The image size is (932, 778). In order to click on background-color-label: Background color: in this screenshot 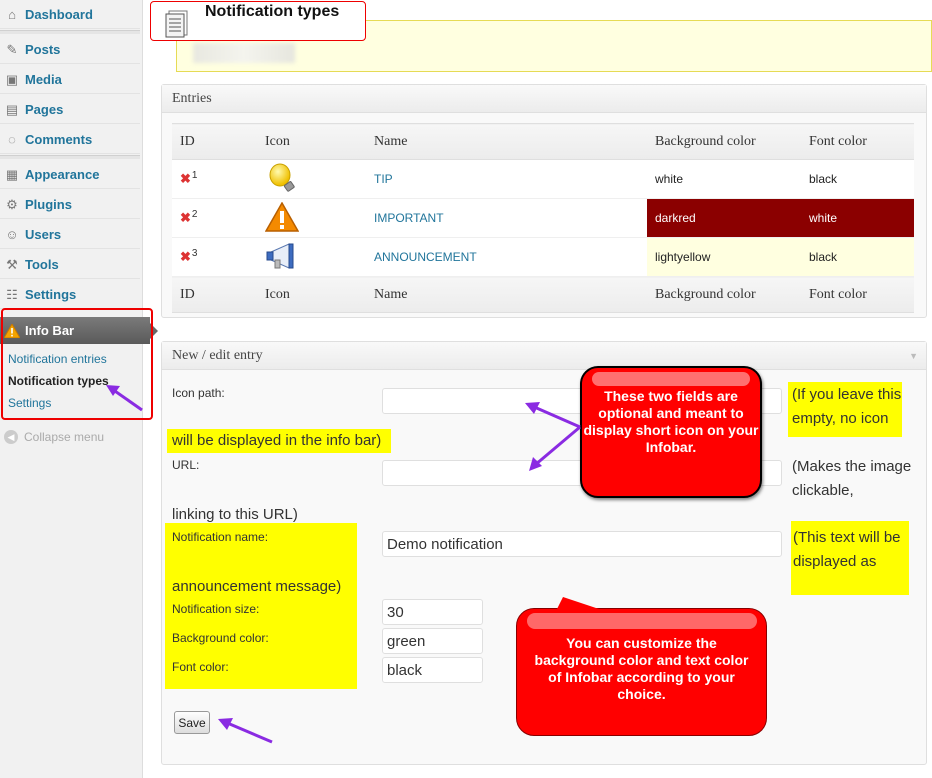, I will do `click(220, 638)`.